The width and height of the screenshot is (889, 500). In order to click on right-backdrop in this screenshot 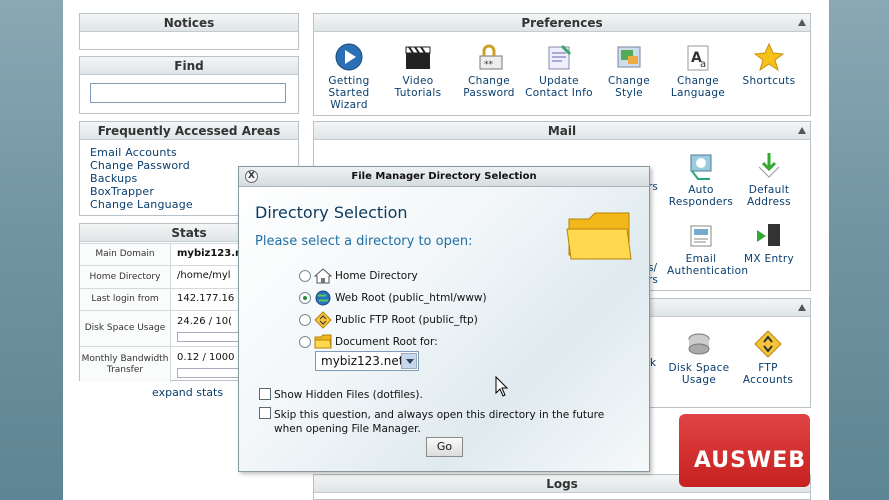, I will do `click(859, 250)`.